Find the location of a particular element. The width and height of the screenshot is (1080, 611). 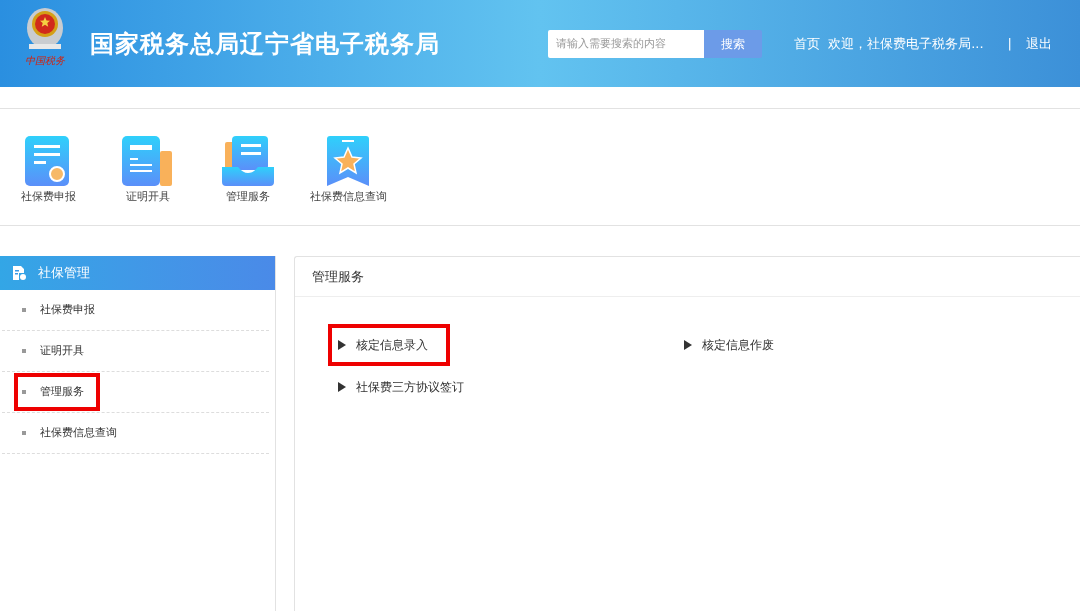

document-settings-icon is located at coordinates (19, 273).